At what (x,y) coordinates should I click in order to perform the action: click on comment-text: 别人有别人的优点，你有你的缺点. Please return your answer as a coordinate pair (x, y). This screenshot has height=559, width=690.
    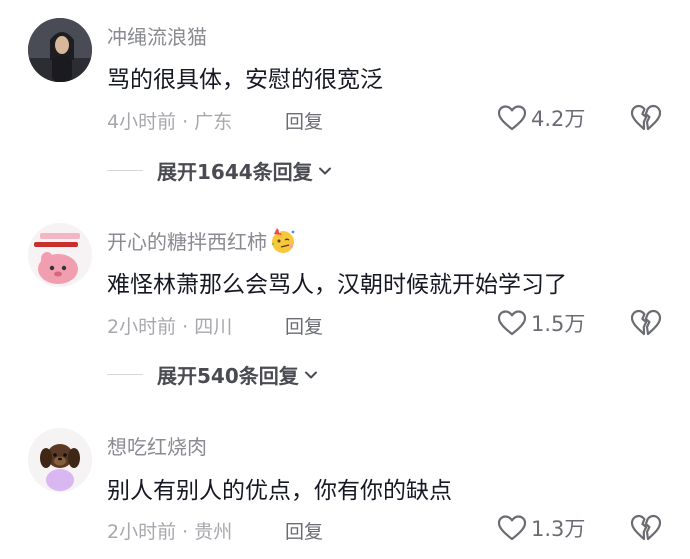
    Looking at the image, I should click on (279, 491).